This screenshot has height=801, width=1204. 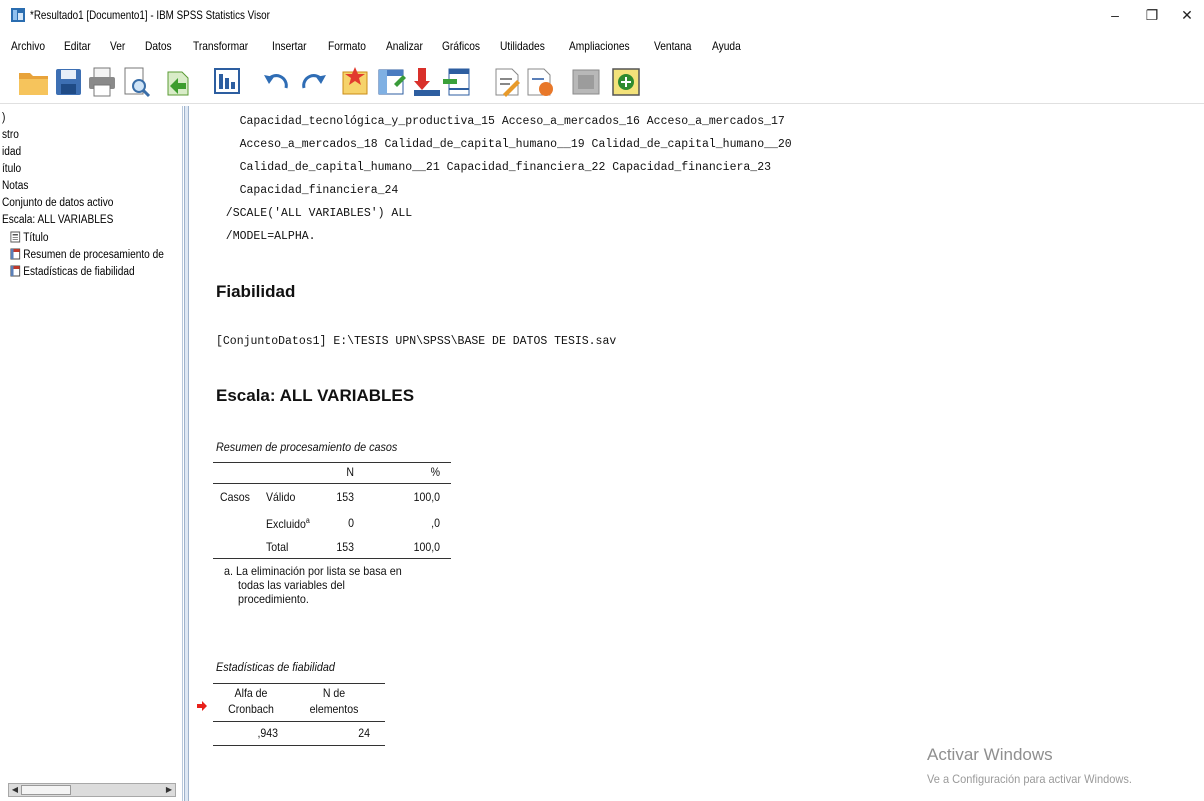 What do you see at coordinates (356, 82) in the screenshot?
I see `goto-case-icon` at bounding box center [356, 82].